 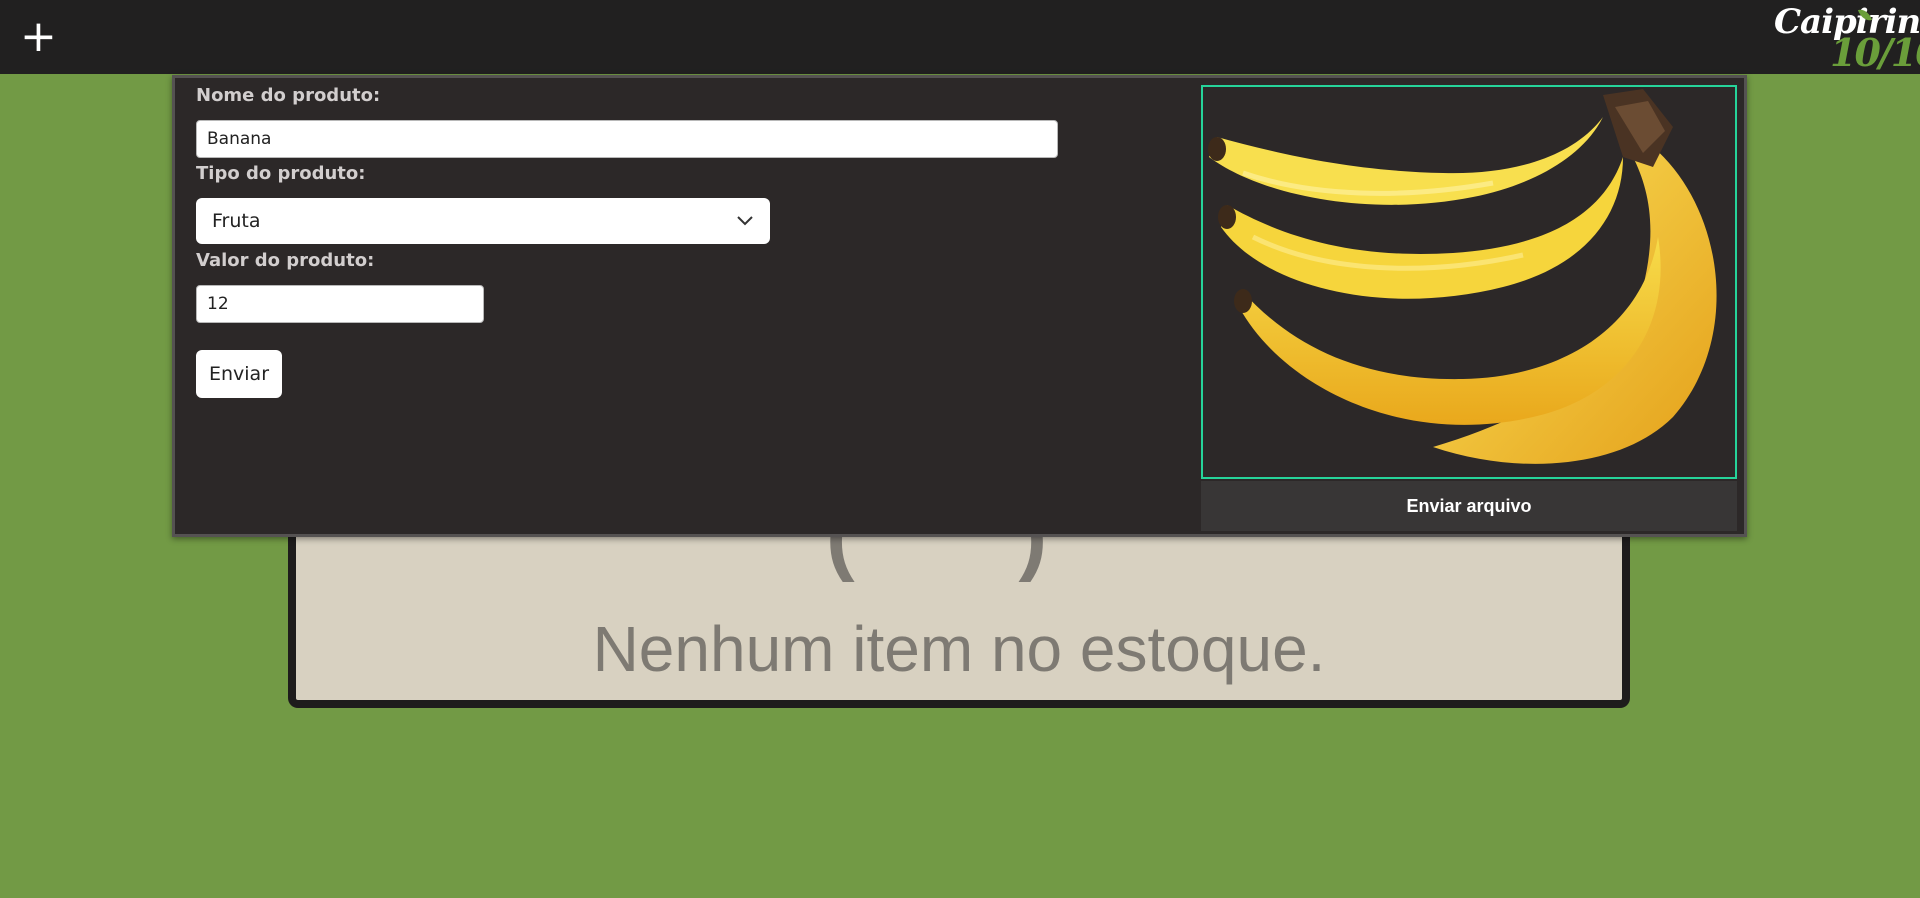 What do you see at coordinates (959, 649) in the screenshot?
I see `empty-stock-message: Nenhum item no estoque.` at bounding box center [959, 649].